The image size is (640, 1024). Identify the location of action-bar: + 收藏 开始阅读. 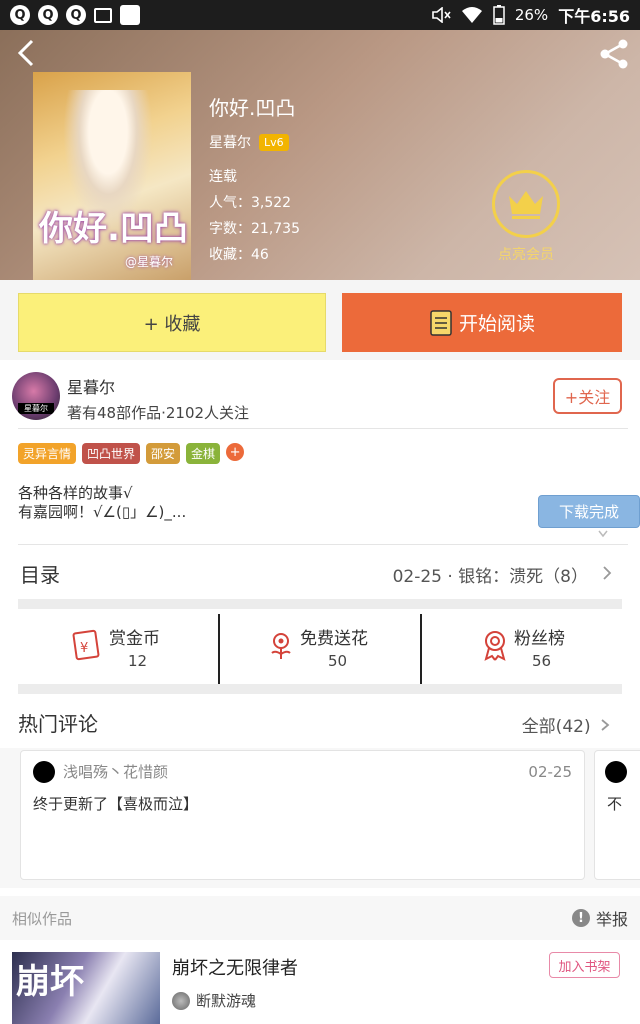
(320, 320).